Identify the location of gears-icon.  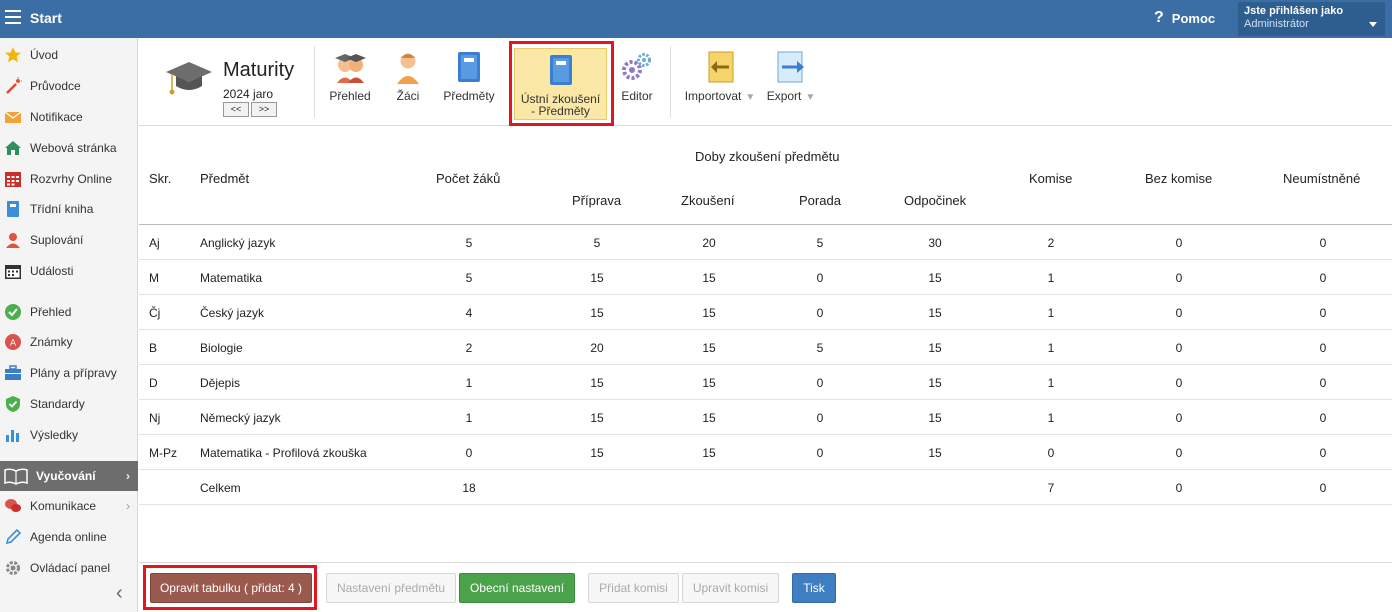
(637, 67).